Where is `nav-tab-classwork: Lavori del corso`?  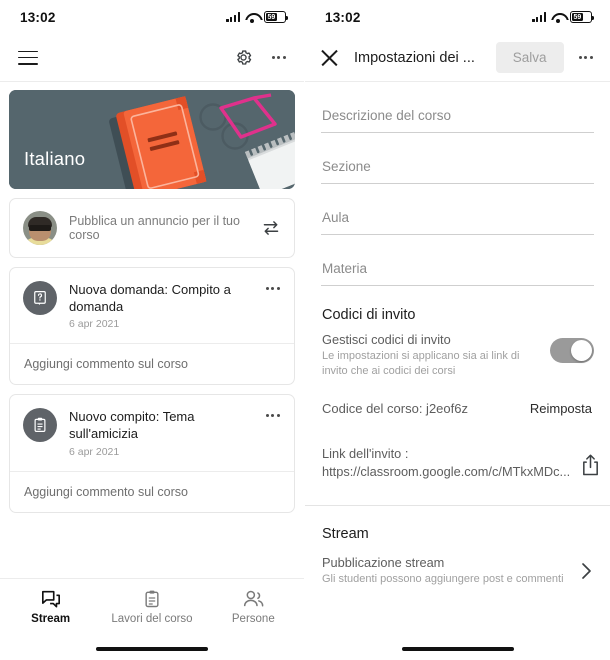
nav-tab-classwork: Lavori del corso is located at coordinates (151, 607).